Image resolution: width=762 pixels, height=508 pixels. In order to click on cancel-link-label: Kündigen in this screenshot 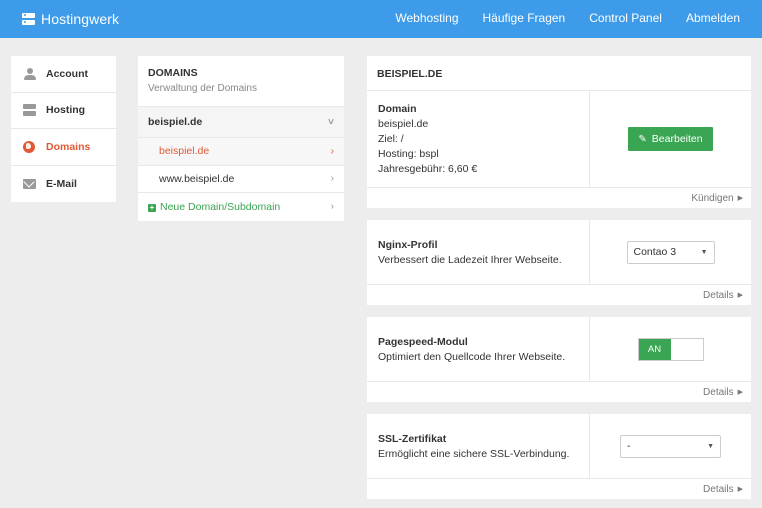, I will do `click(712, 198)`.